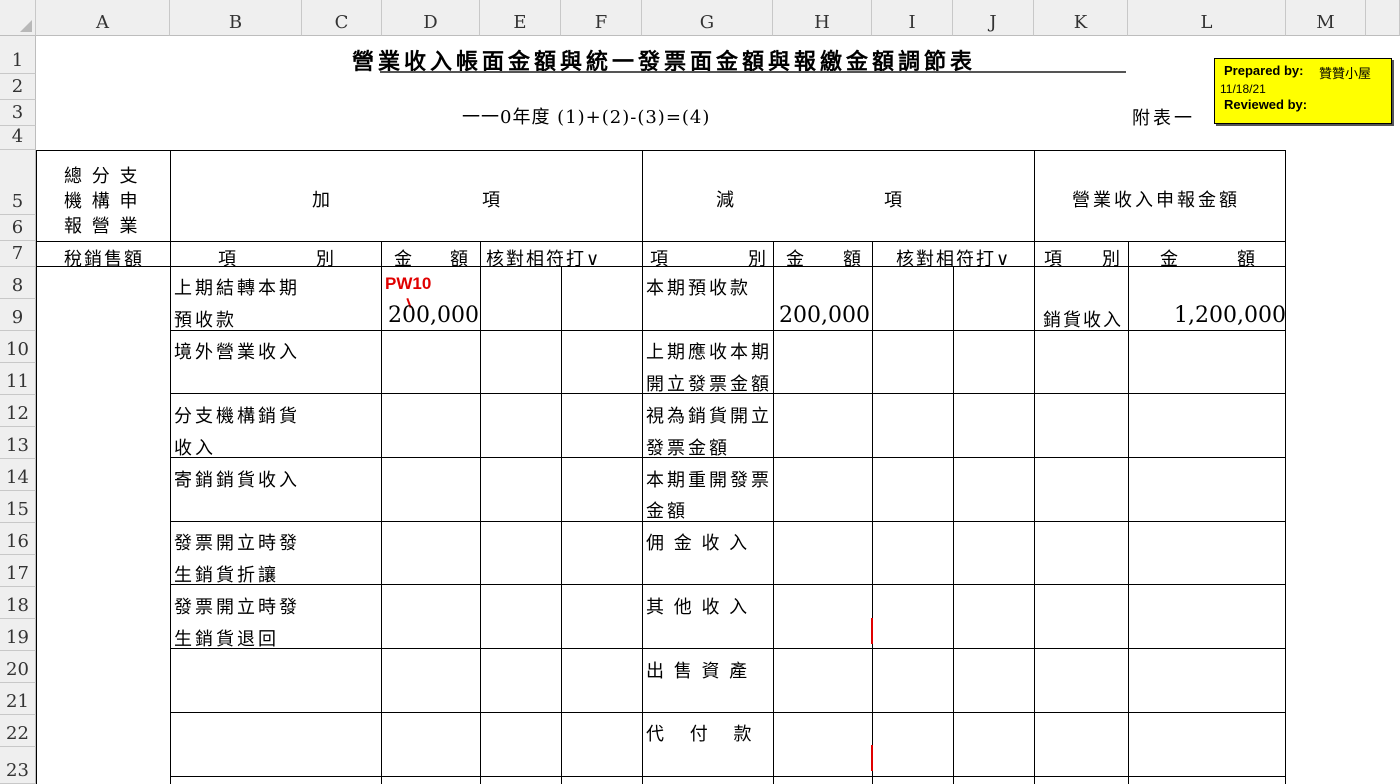 This screenshot has width=1400, height=784. Describe the element at coordinates (226, 638) in the screenshot. I see `add-item-6-line-2: 生銷貨退回` at that location.